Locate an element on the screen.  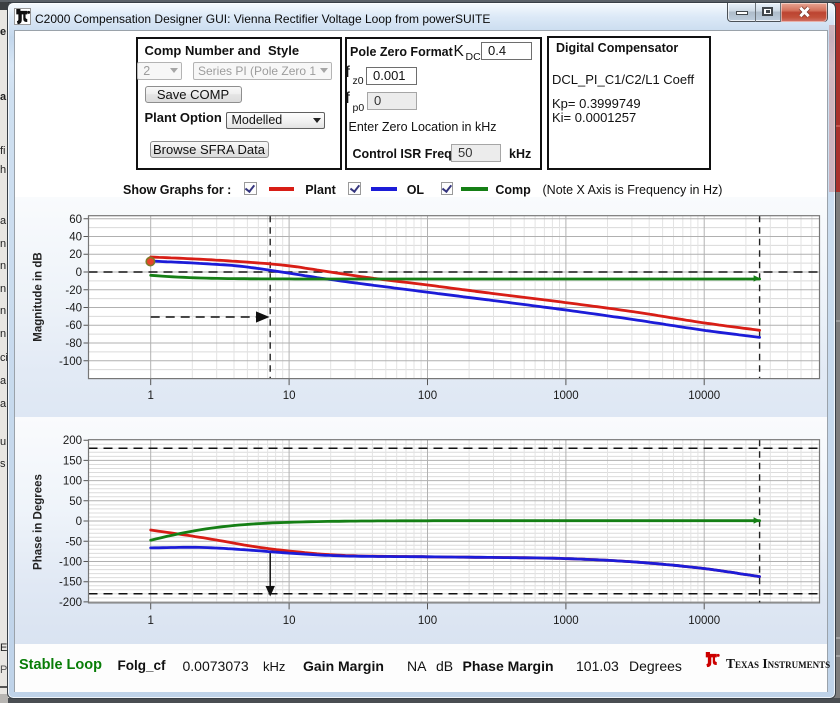
svg-text: 50 is located at coordinates (75, 502).